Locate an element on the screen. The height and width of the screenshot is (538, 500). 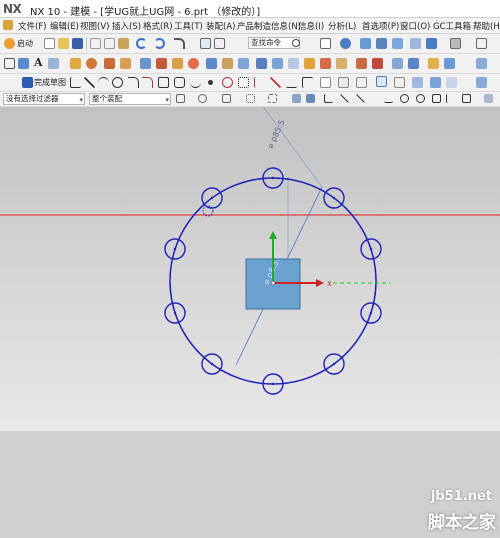
orient-sketch-icon is located at coordinates (435, 82).